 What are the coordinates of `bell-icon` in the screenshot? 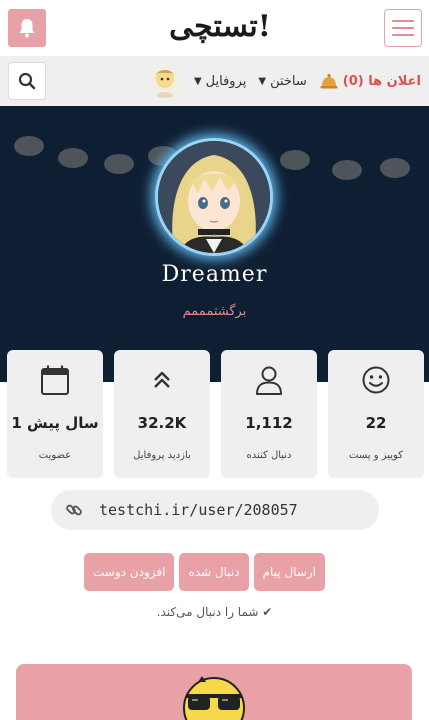 It's located at (27, 28).